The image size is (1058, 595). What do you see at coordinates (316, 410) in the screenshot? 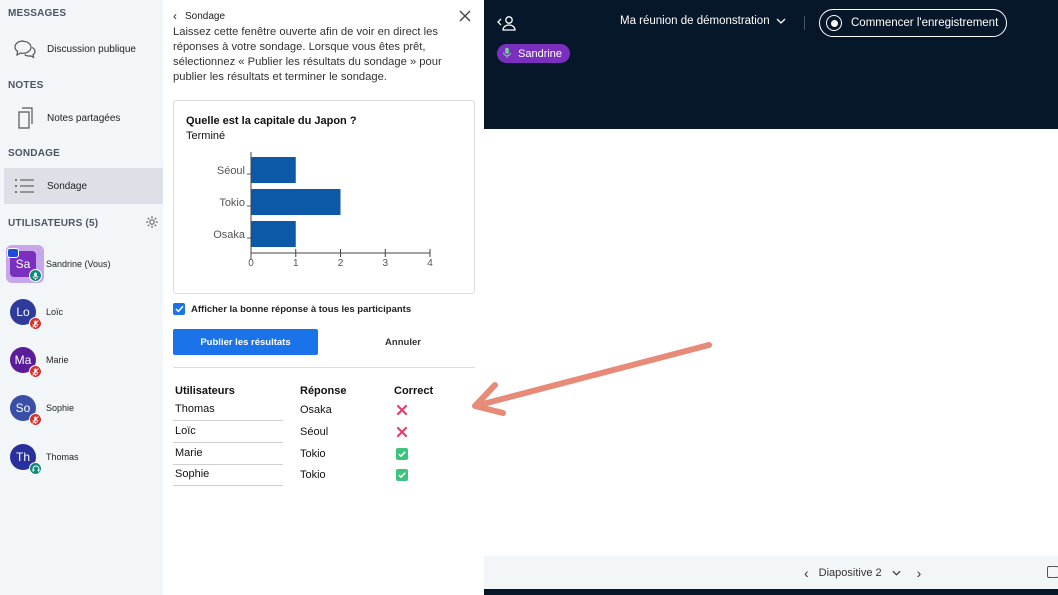
I see `table-cell-answer: Osaka` at bounding box center [316, 410].